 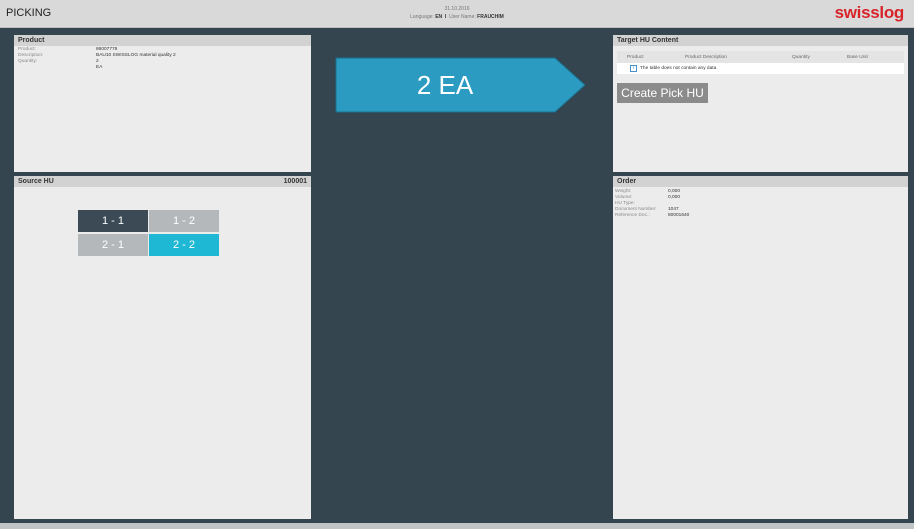 I want to click on bin-cell-label: 2 - 2, so click(x=183, y=245).